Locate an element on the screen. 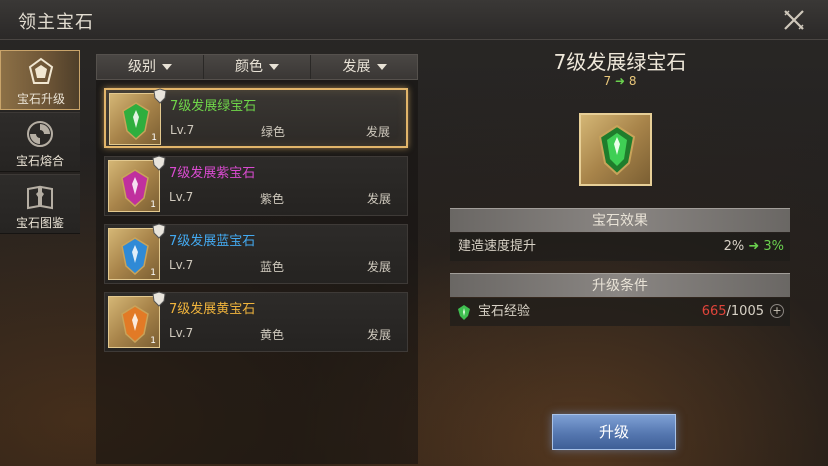 The image size is (828, 466). gem-name: 7级发展蓝宝石 is located at coordinates (212, 241).